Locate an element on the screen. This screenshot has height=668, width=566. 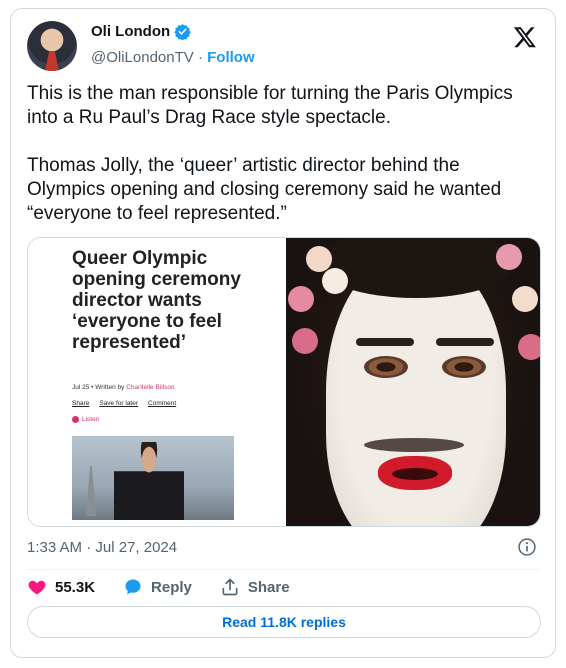
eiffel-tower-shape is located at coordinates (91, 491).